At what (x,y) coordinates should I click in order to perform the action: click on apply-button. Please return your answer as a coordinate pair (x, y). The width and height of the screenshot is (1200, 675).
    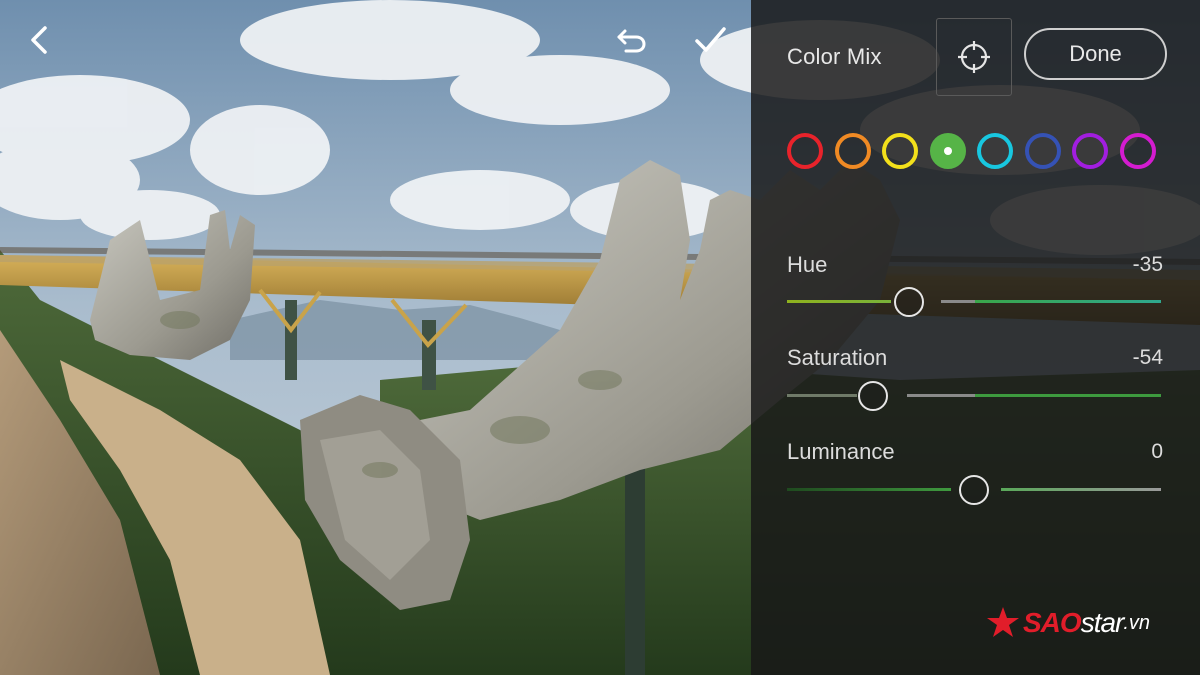
    Looking at the image, I should click on (710, 40).